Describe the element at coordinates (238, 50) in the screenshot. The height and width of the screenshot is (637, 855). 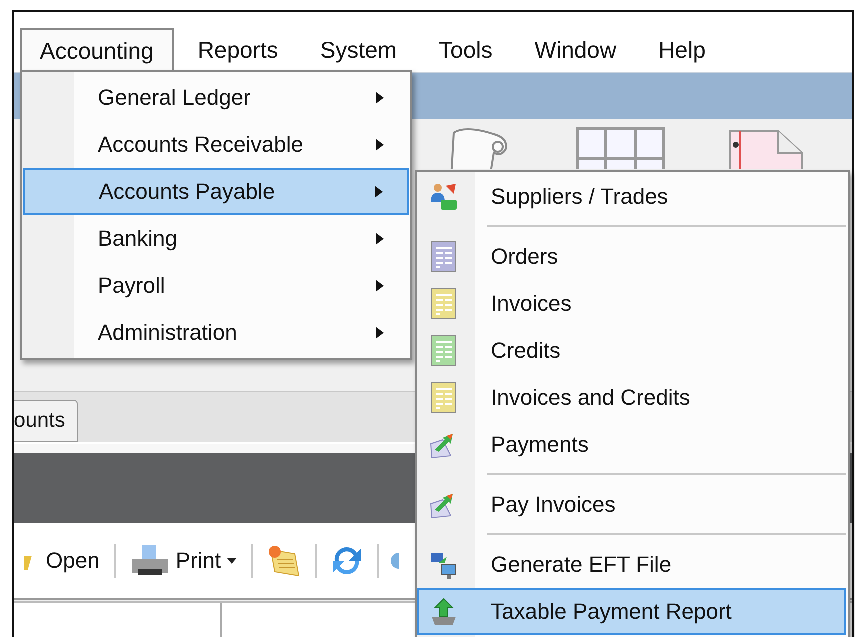
I see `menu-item: Reports` at that location.